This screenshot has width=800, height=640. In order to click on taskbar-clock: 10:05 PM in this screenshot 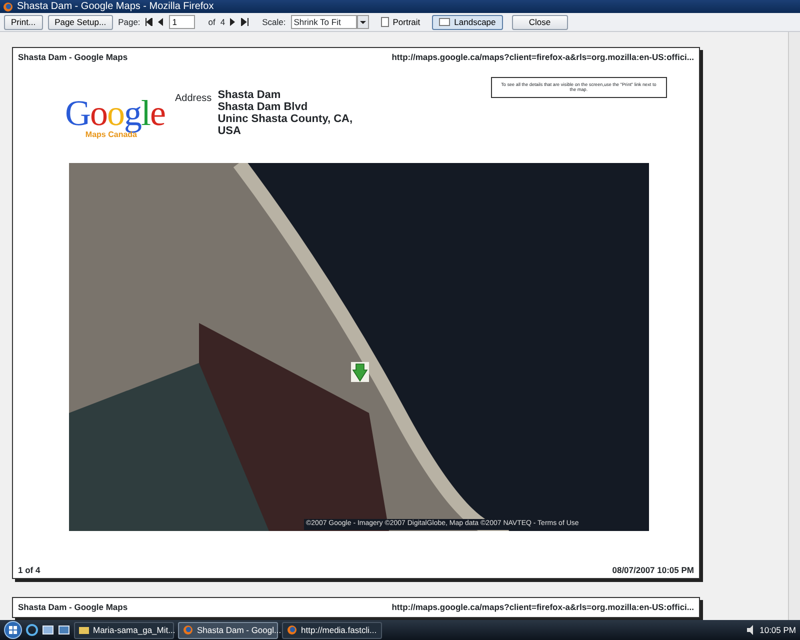, I will do `click(778, 630)`.